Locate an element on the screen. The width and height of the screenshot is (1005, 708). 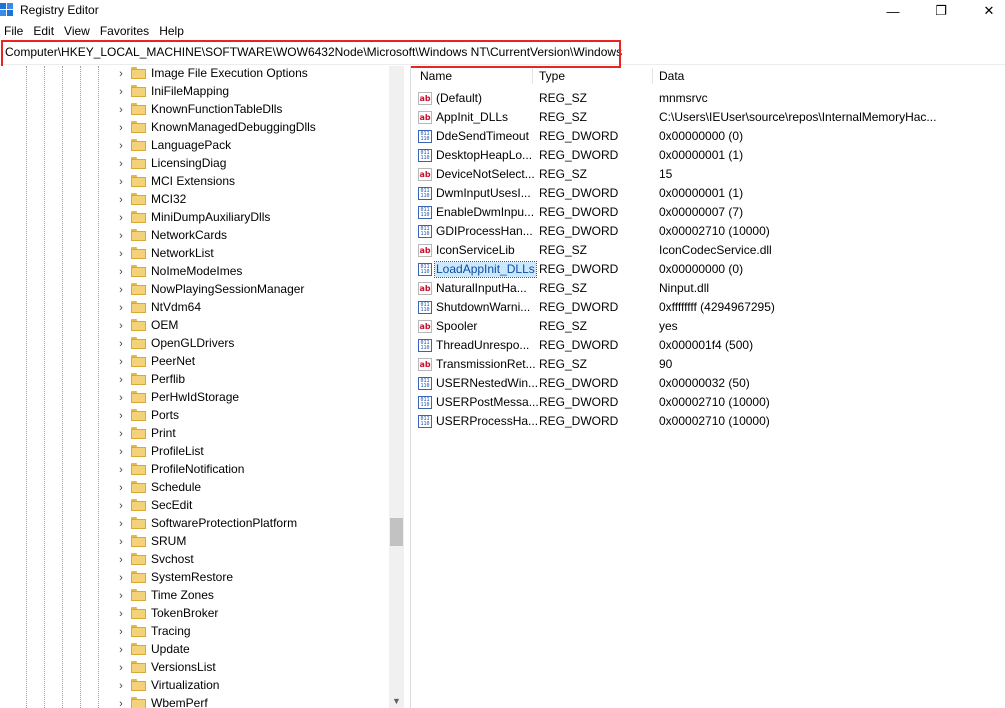
tree-item: › SoftwareProtectionPlatform is located at coordinates (195, 524).